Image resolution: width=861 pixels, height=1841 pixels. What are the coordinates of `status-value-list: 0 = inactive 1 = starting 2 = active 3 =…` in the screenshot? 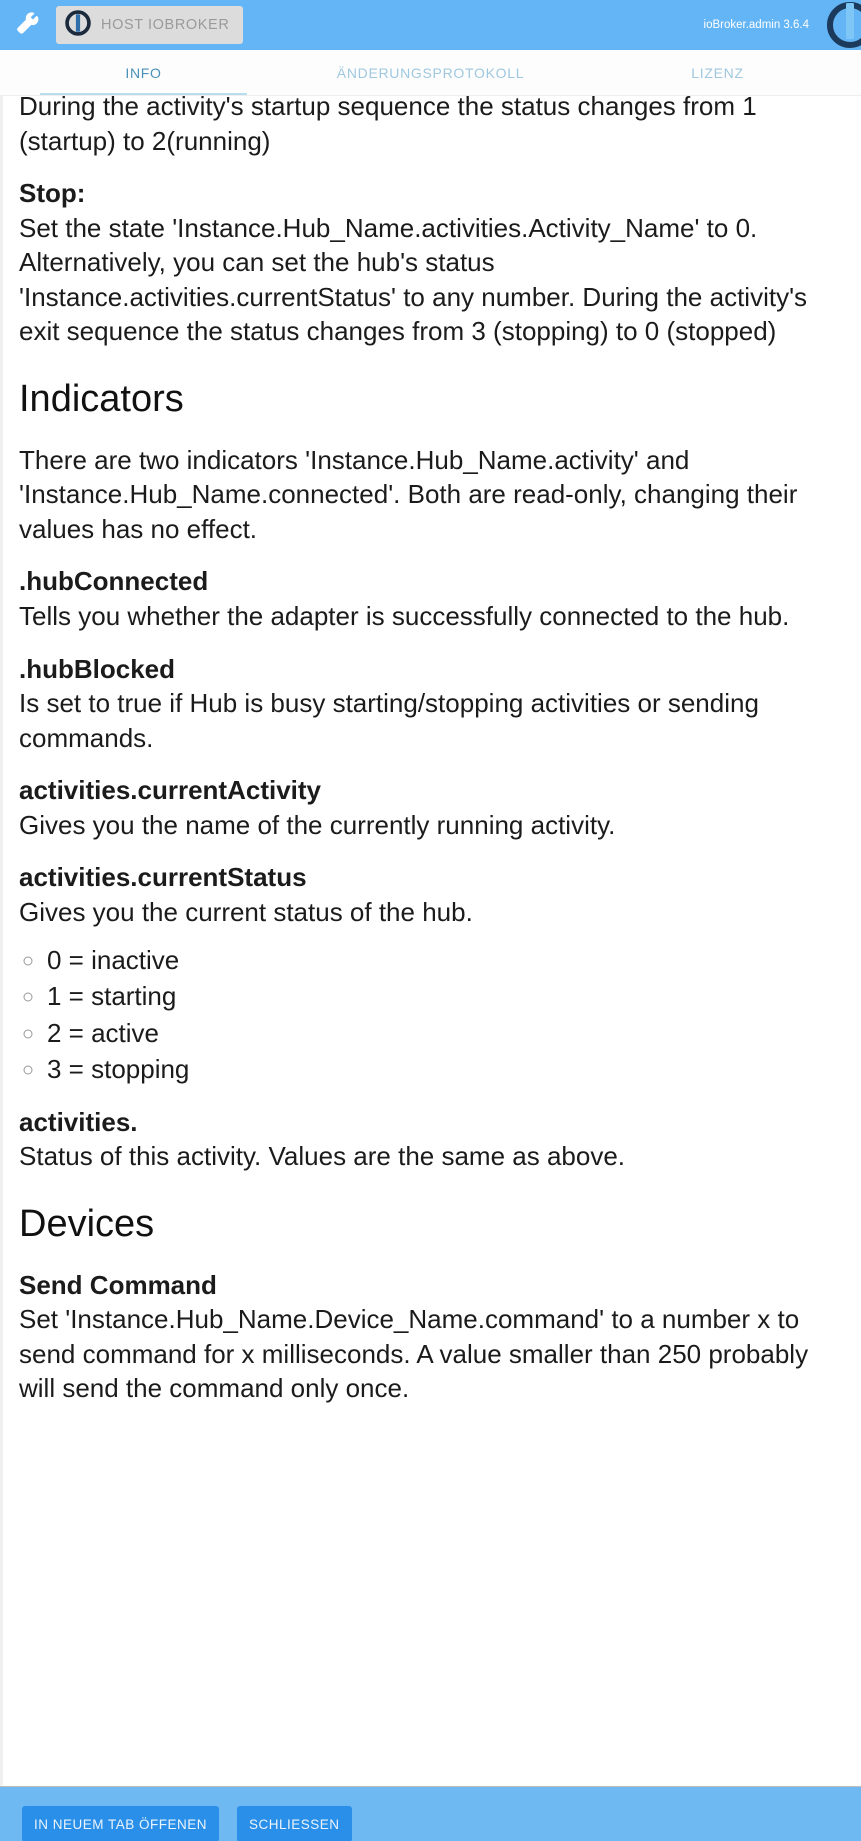 It's located at (432, 1015).